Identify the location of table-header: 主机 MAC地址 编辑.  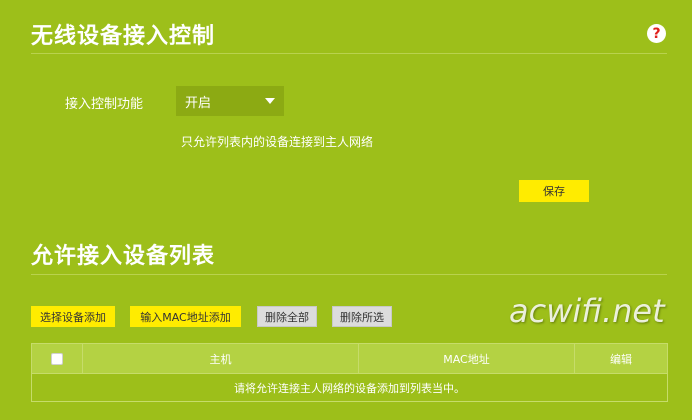
(349, 359).